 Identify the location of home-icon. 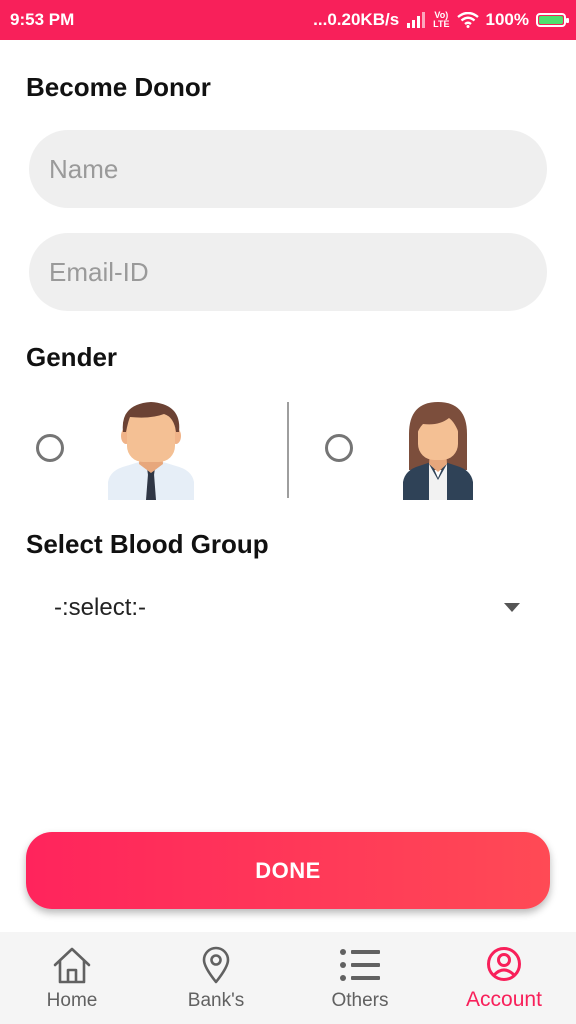
(72, 965).